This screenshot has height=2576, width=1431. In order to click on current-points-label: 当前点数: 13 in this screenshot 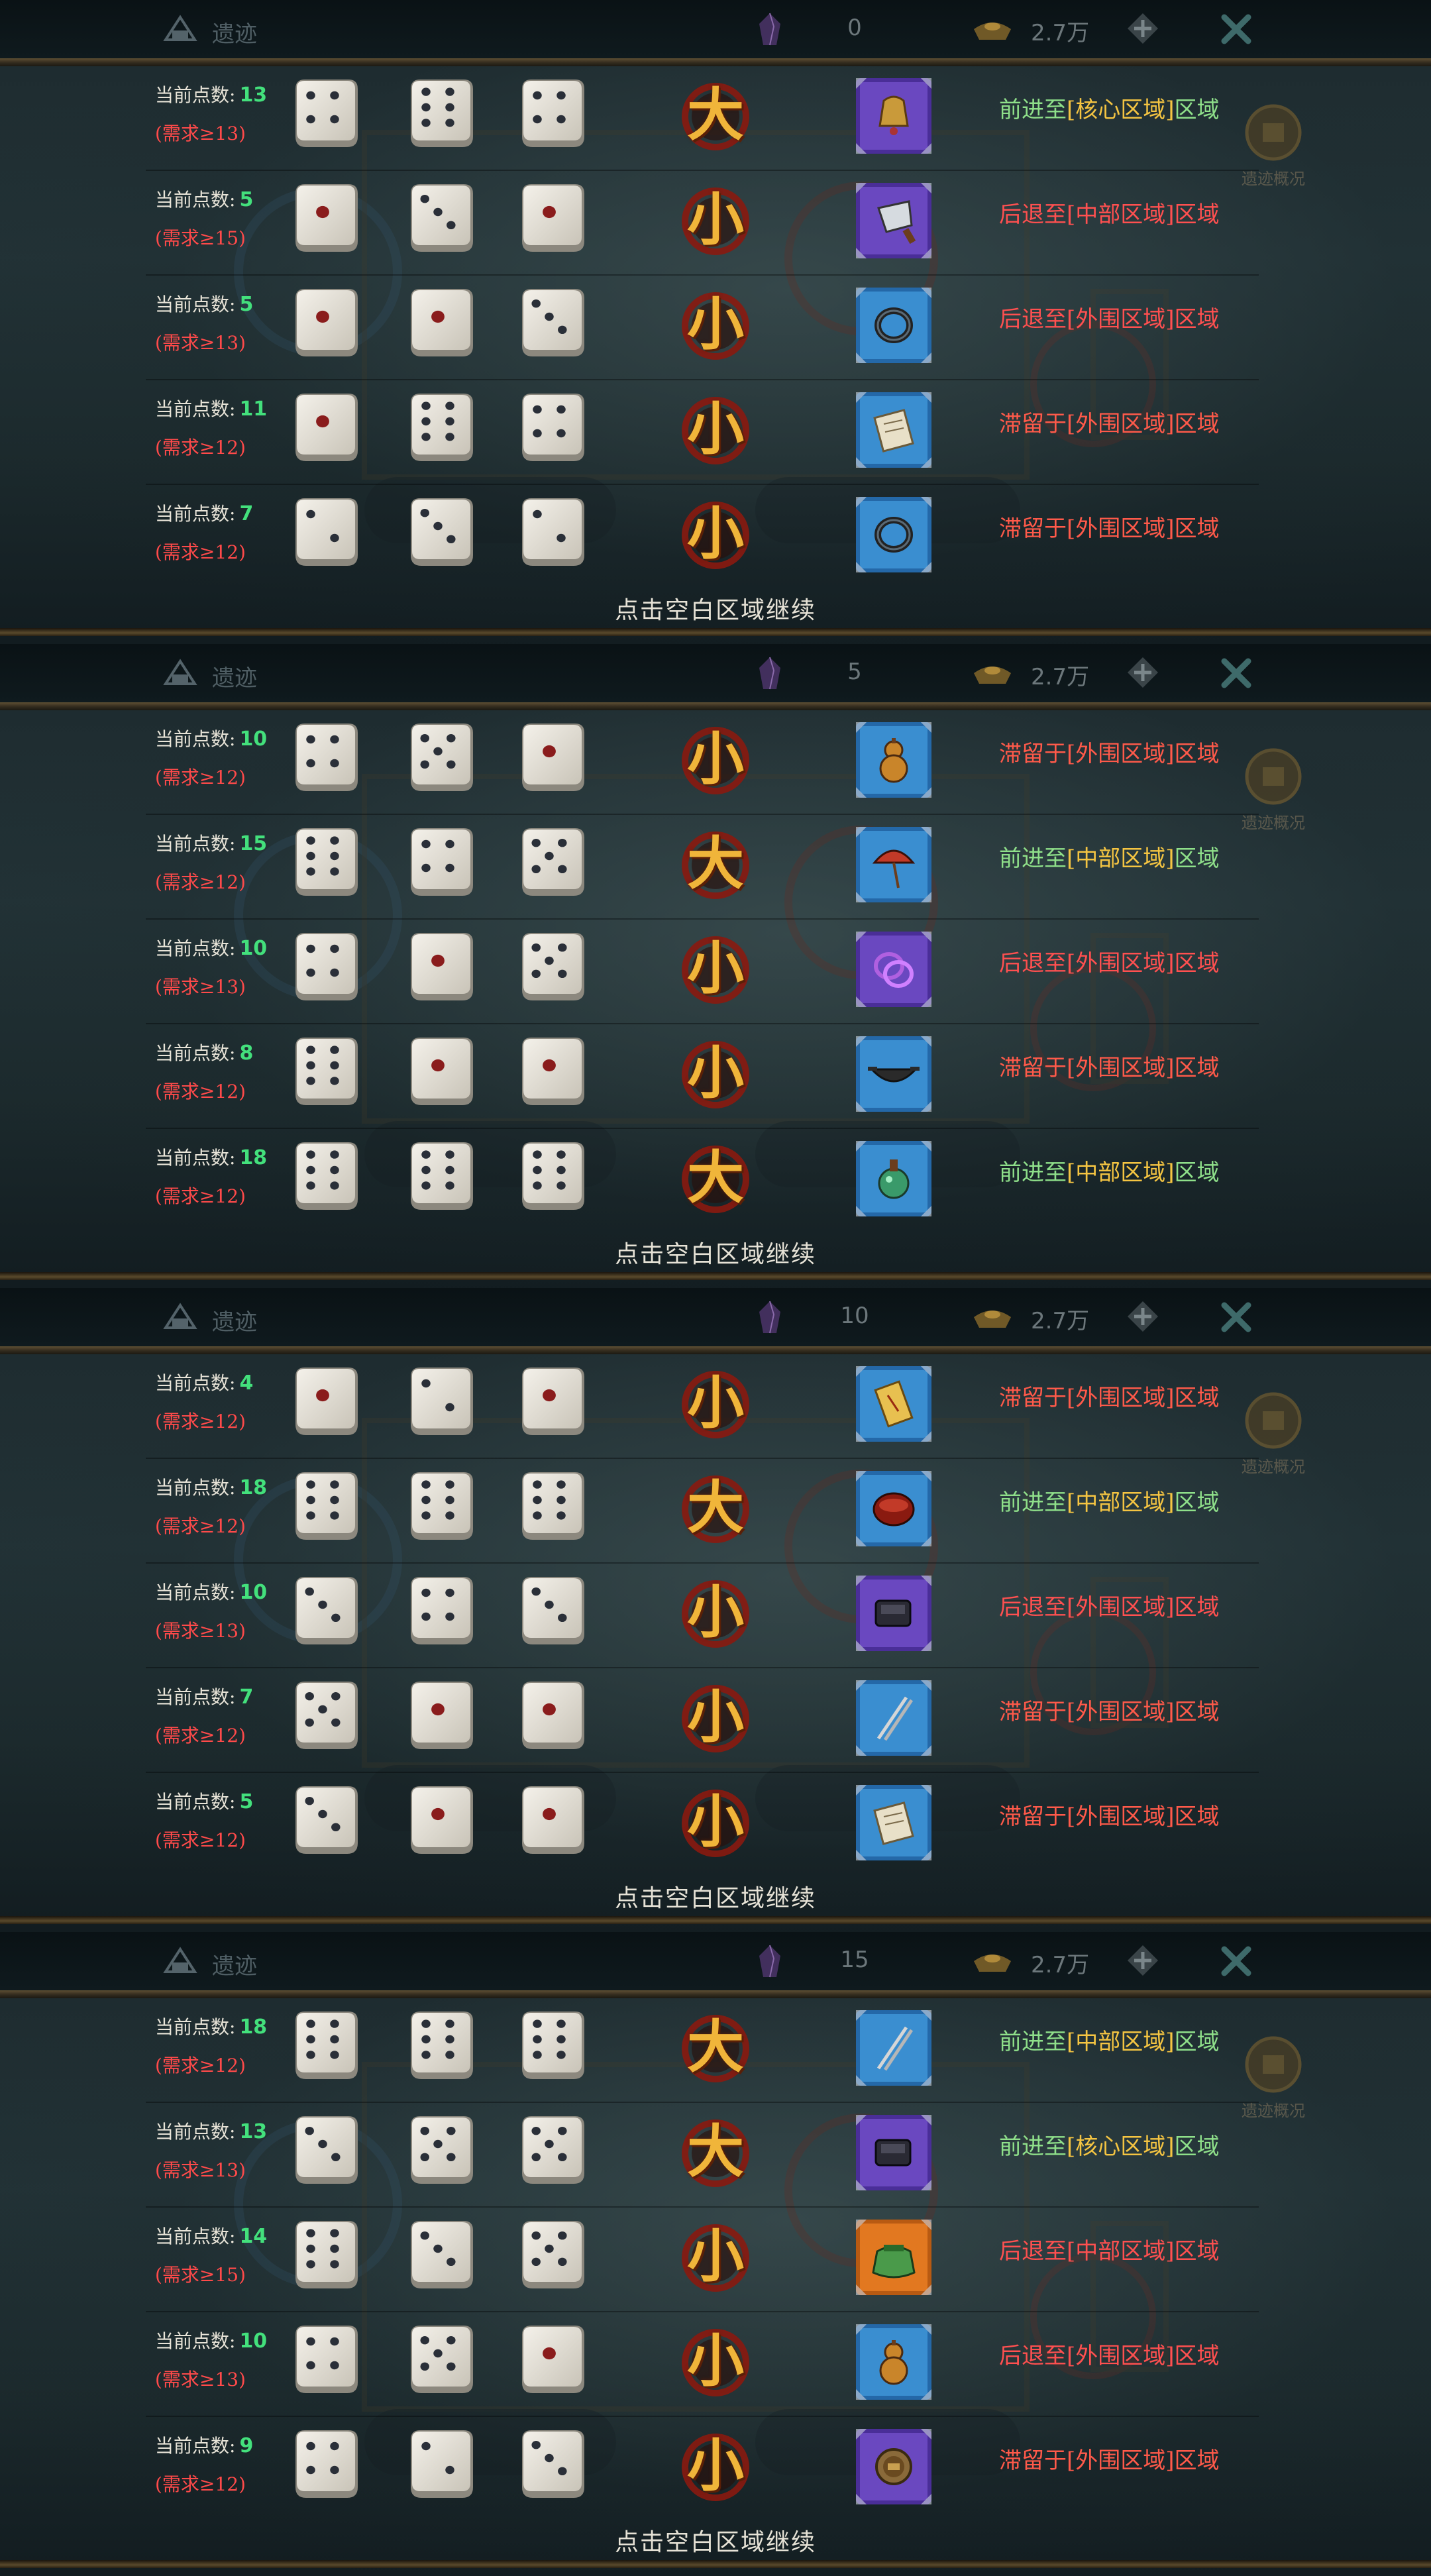, I will do `click(211, 94)`.